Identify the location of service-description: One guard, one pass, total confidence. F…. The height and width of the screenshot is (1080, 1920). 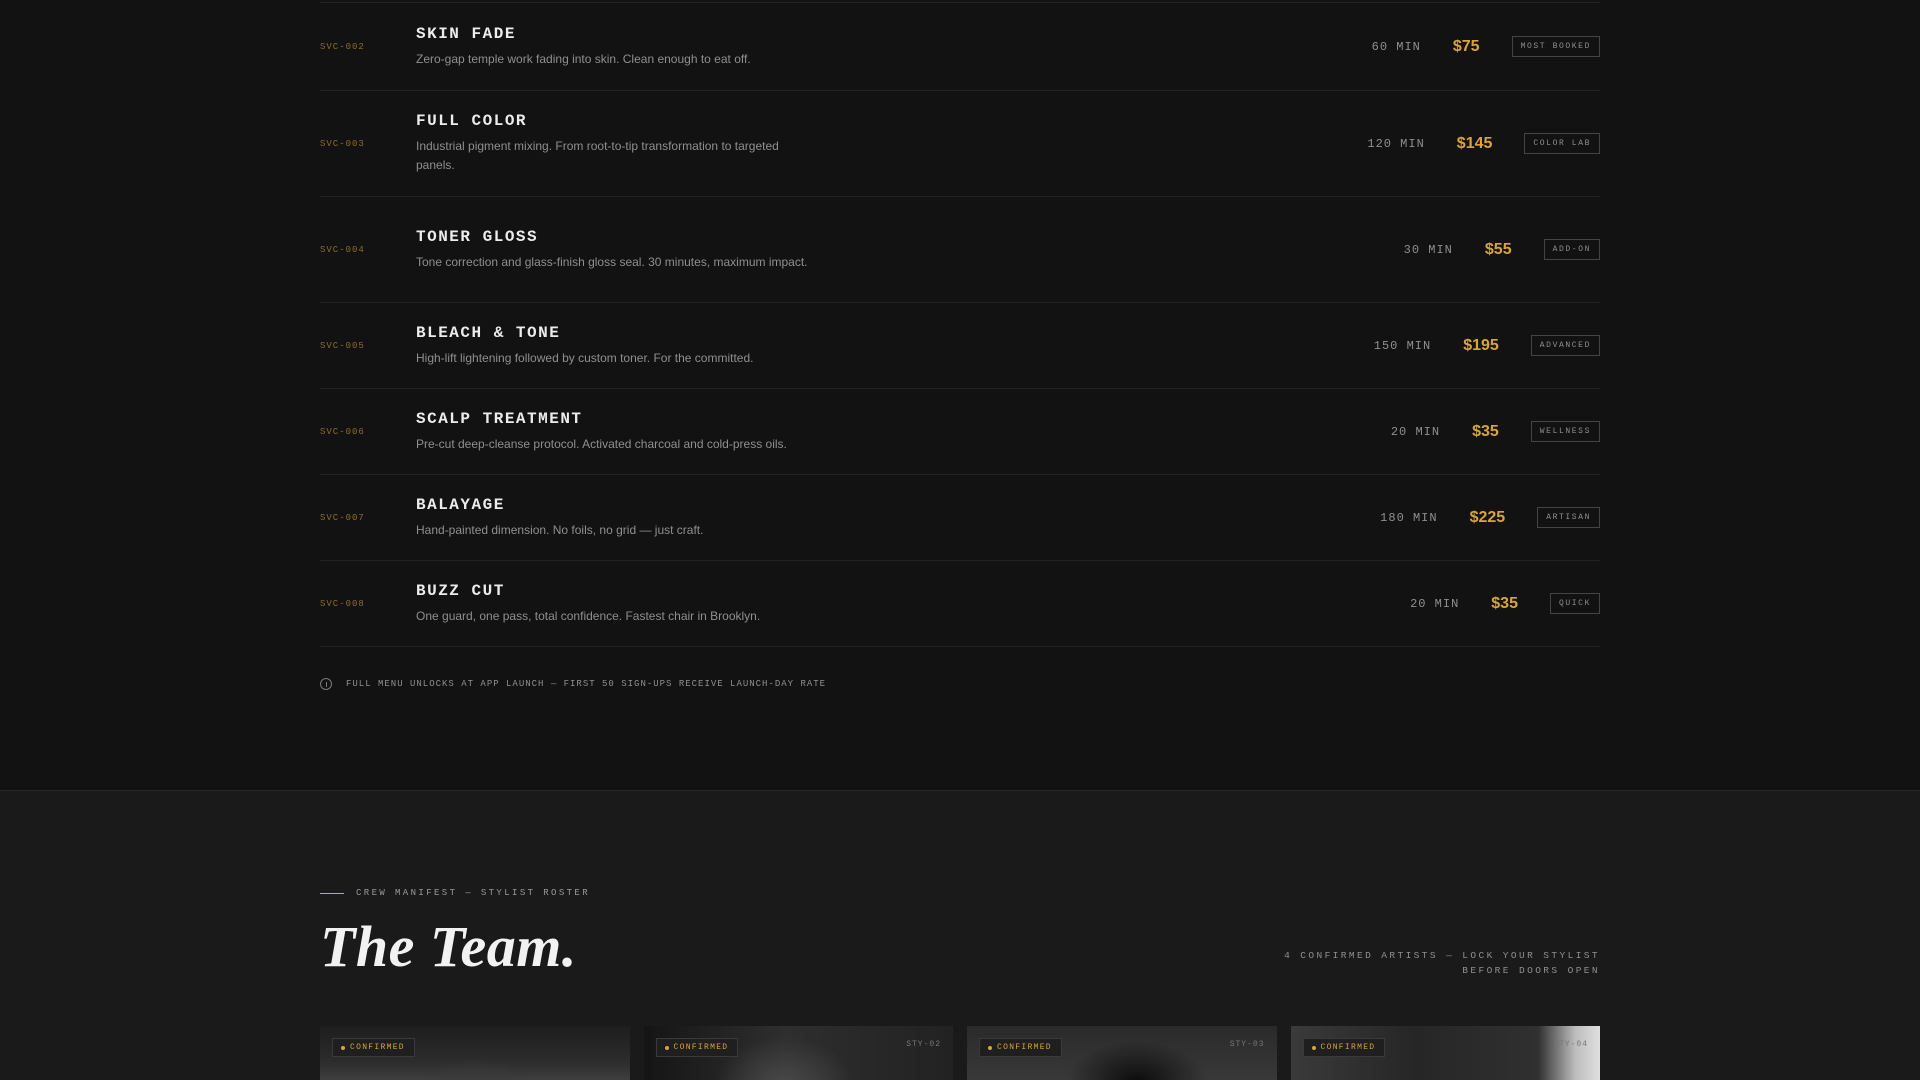
(588, 615).